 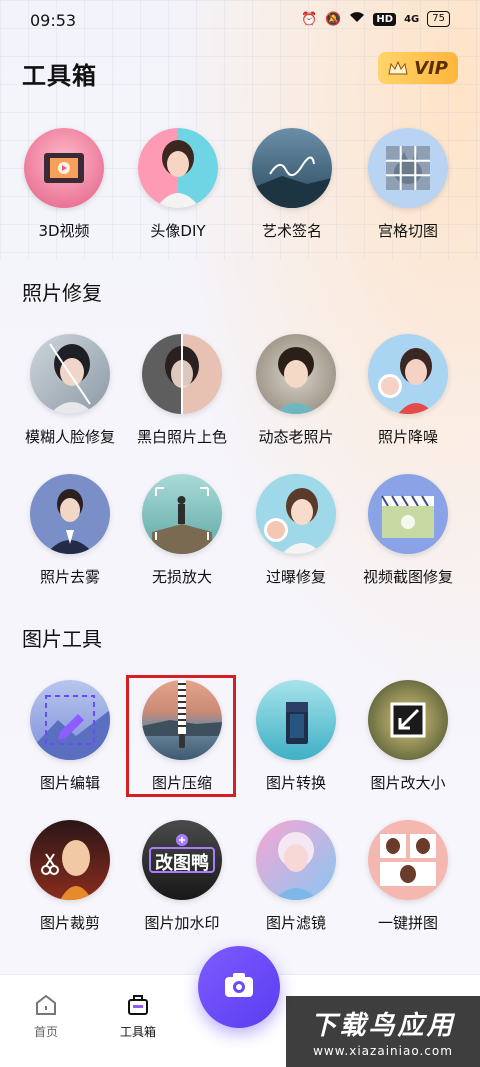 What do you see at coordinates (296, 437) in the screenshot?
I see `tool-label: 动态老照片` at bounding box center [296, 437].